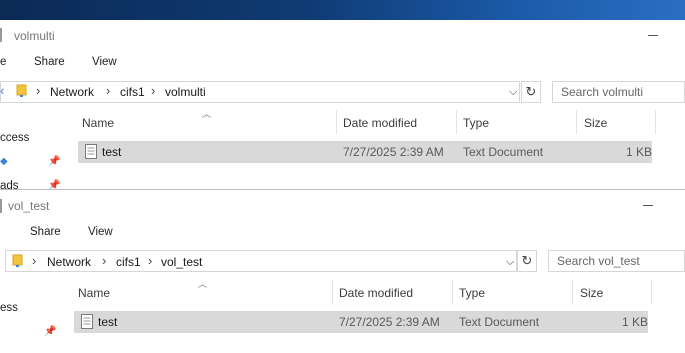 The width and height of the screenshot is (685, 353). What do you see at coordinates (618, 92) in the screenshot?
I see `search-input: Search volmulti` at bounding box center [618, 92].